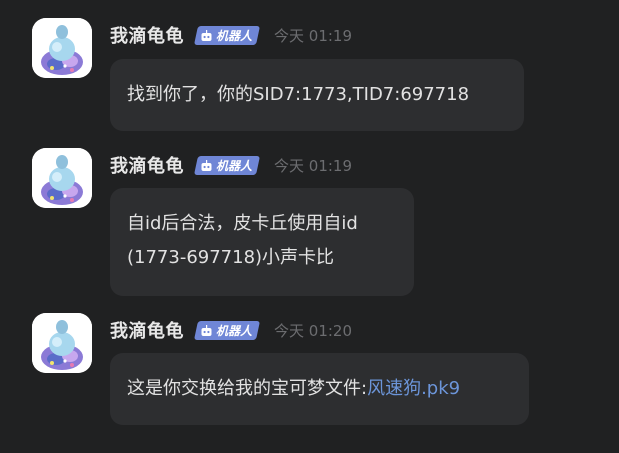 Image resolution: width=619 pixels, height=453 pixels. I want to click on message-text: 这是你交换给我的宝可梦文件:, so click(247, 388).